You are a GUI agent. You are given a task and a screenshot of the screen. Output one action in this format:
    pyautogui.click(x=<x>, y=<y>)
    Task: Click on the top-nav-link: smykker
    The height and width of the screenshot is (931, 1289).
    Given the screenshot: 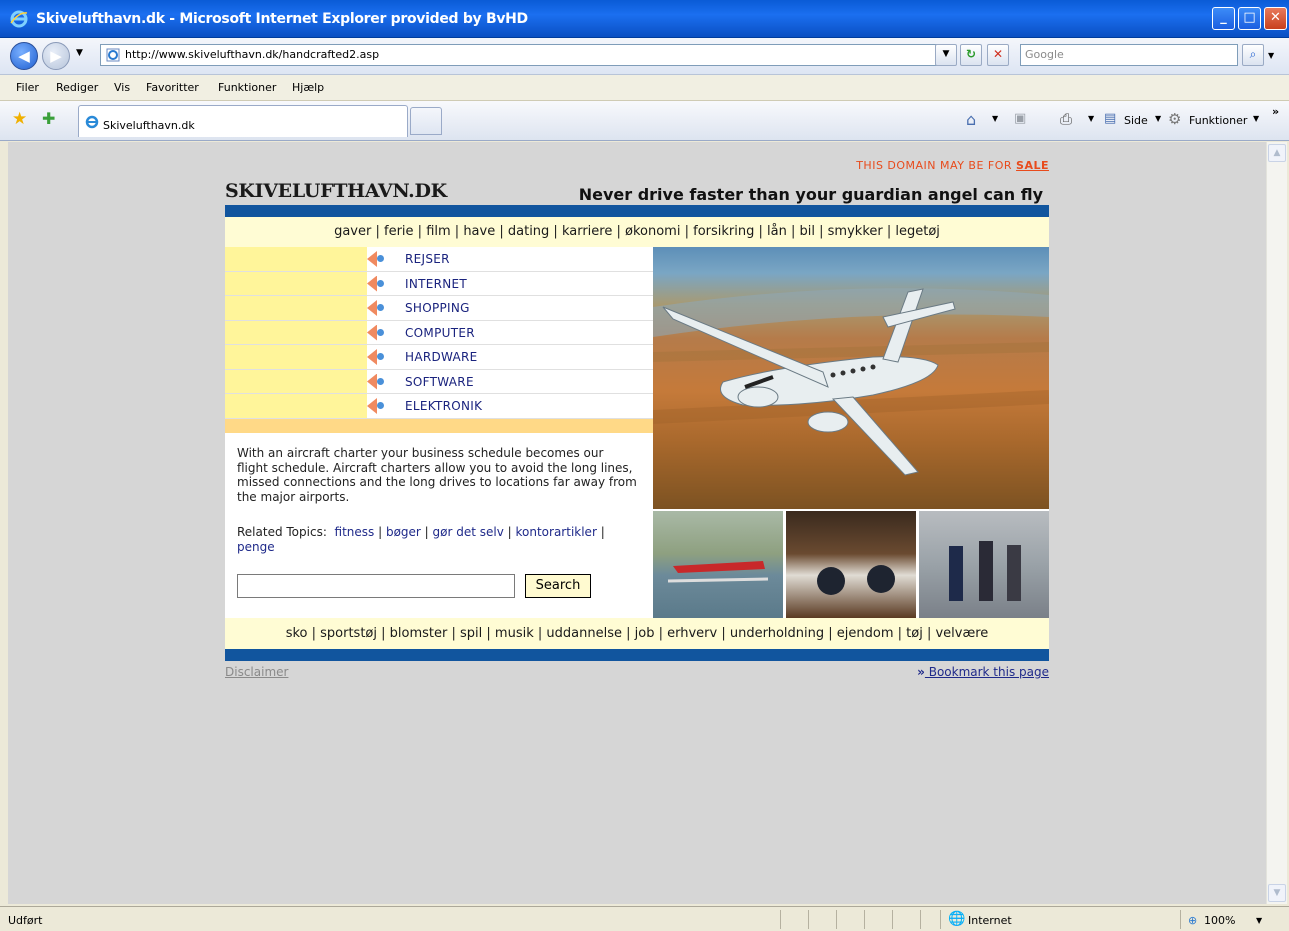 What is the action you would take?
    pyautogui.click(x=855, y=231)
    